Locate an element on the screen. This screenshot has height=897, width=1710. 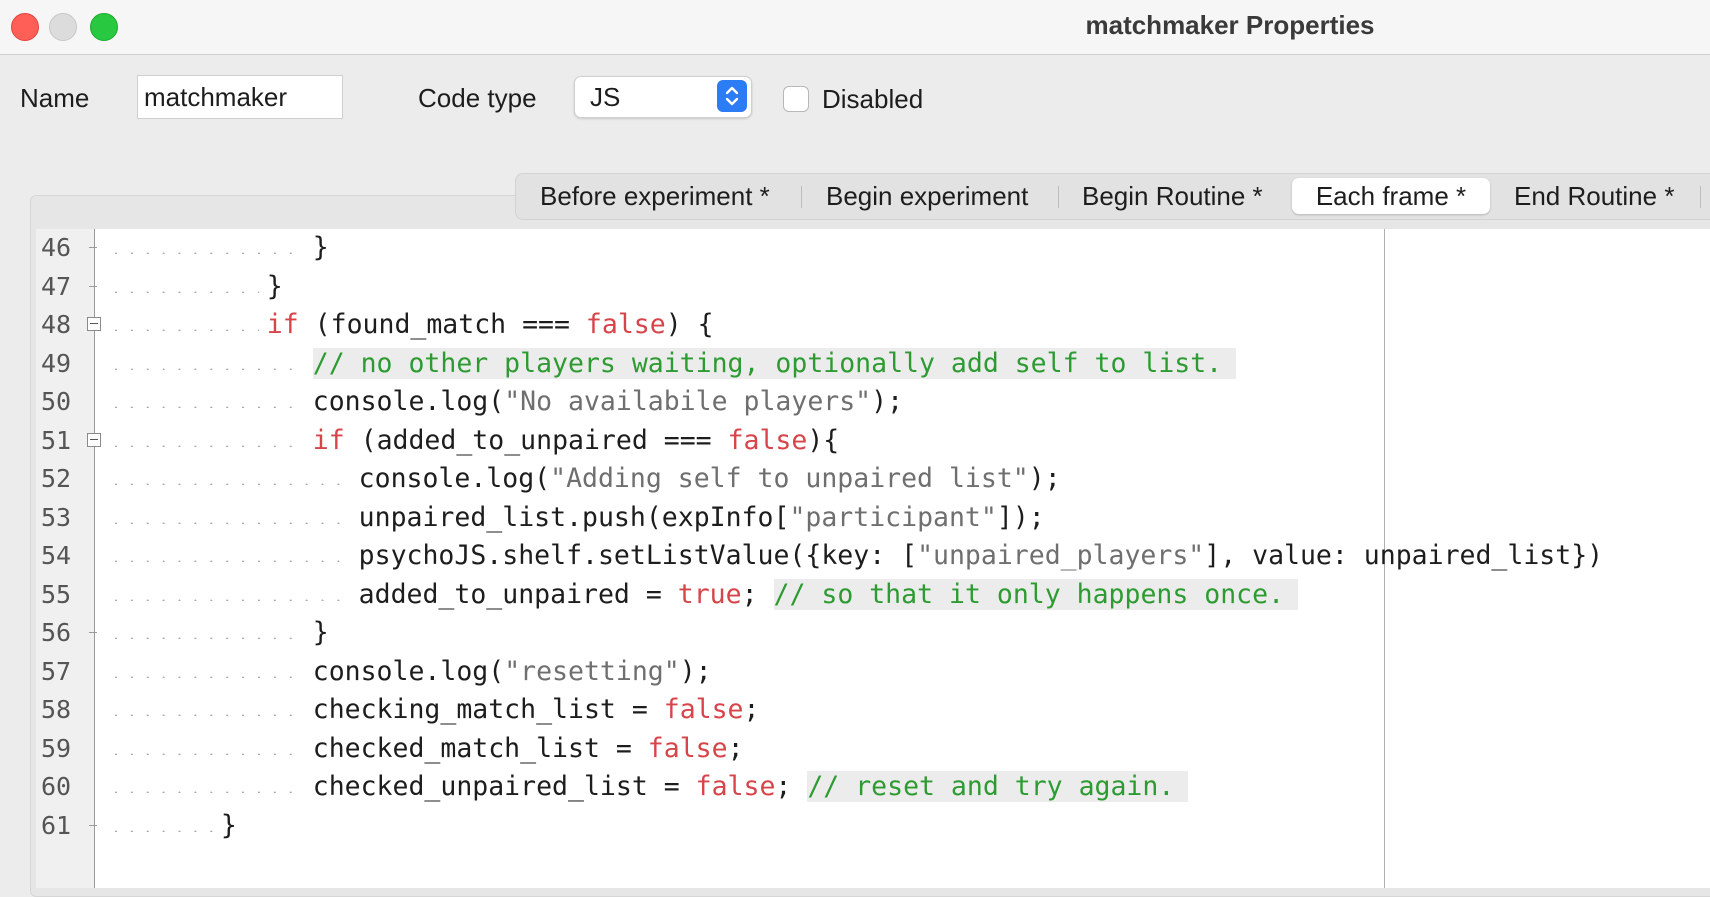
name-input is located at coordinates (240, 97).